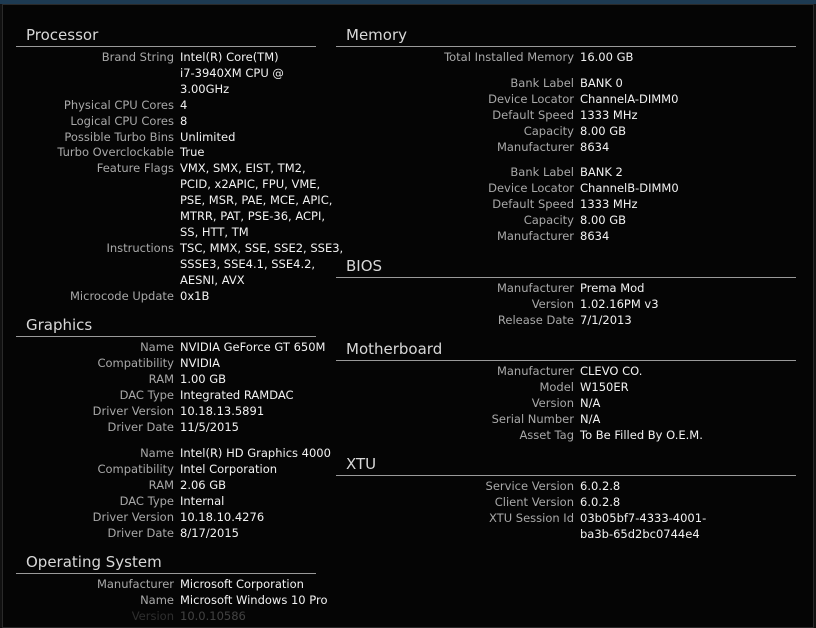 This screenshot has width=816, height=628. I want to click on row-value: BANK 0, so click(601, 83).